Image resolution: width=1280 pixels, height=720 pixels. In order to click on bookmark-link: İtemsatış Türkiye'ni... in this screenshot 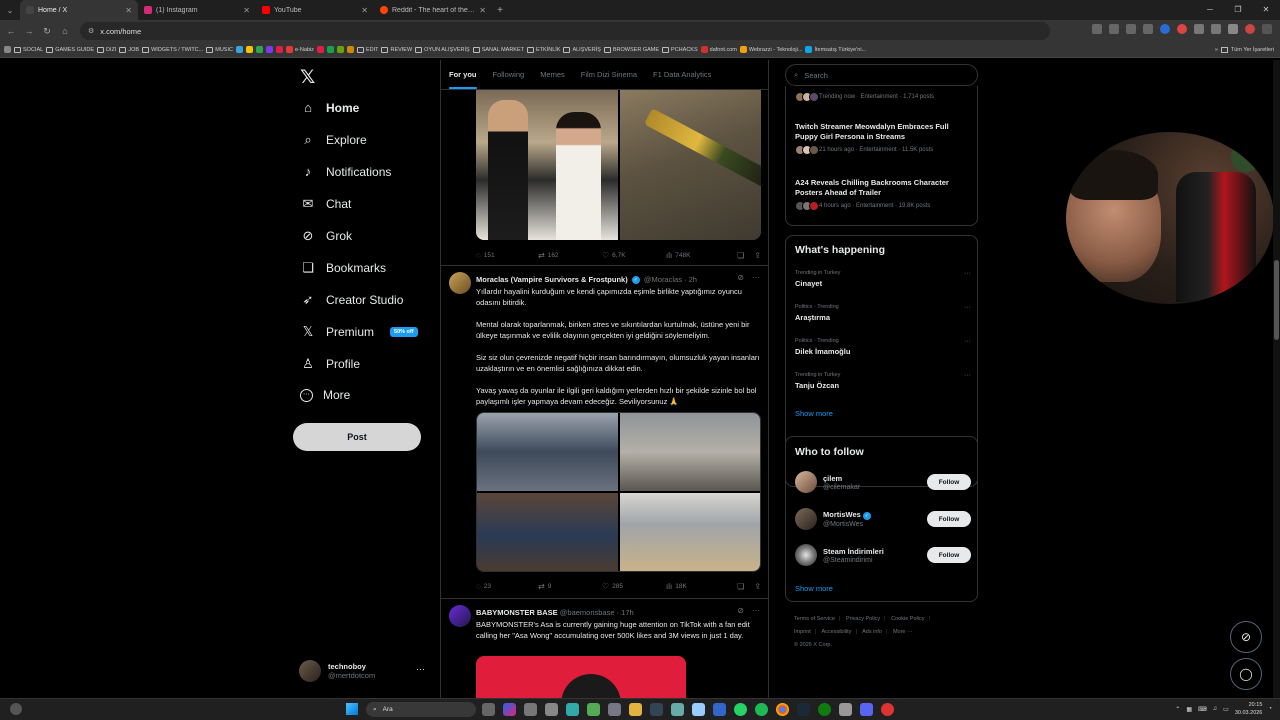, I will do `click(835, 49)`.